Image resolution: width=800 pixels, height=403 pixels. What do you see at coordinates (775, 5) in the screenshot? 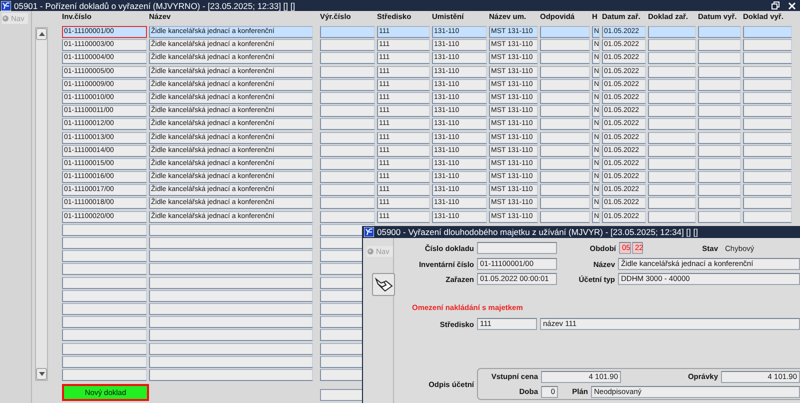
I see `restore-icon` at bounding box center [775, 5].